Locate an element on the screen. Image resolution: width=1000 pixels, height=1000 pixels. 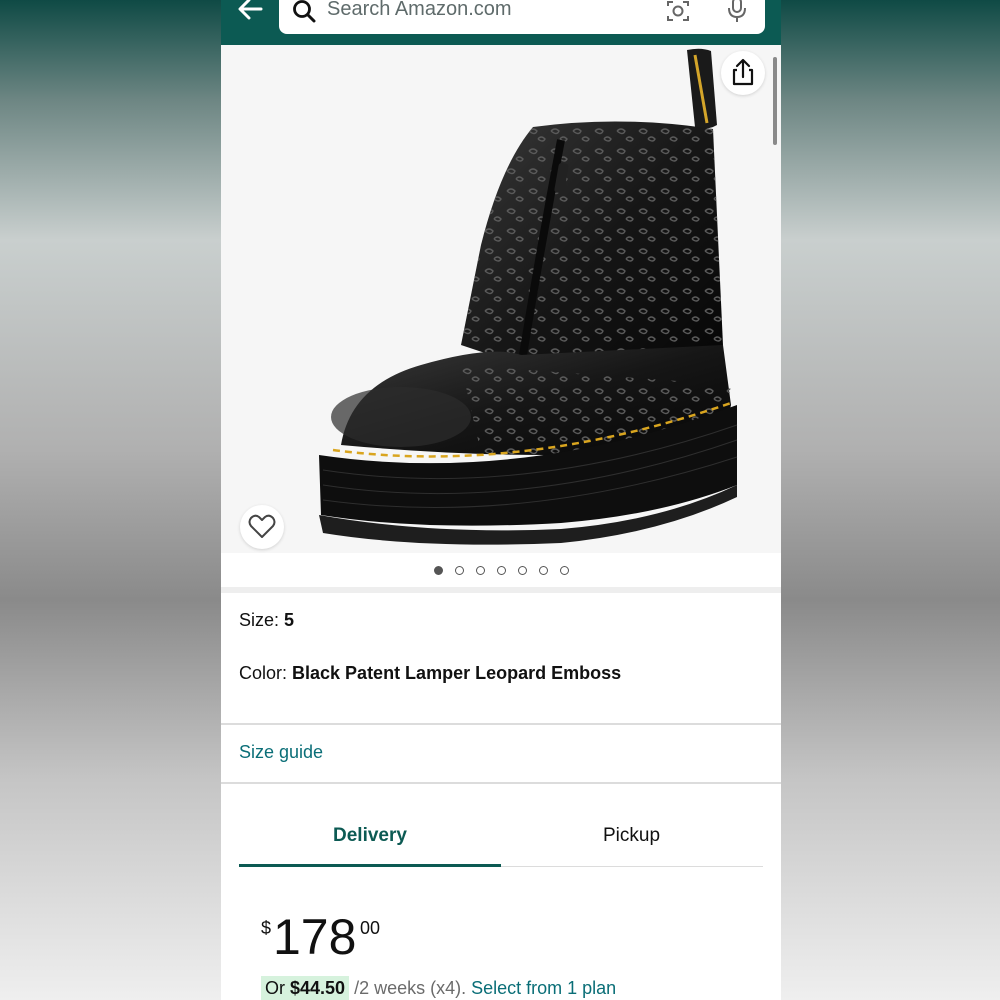
installment-badge: Or $44.50 is located at coordinates (305, 988).